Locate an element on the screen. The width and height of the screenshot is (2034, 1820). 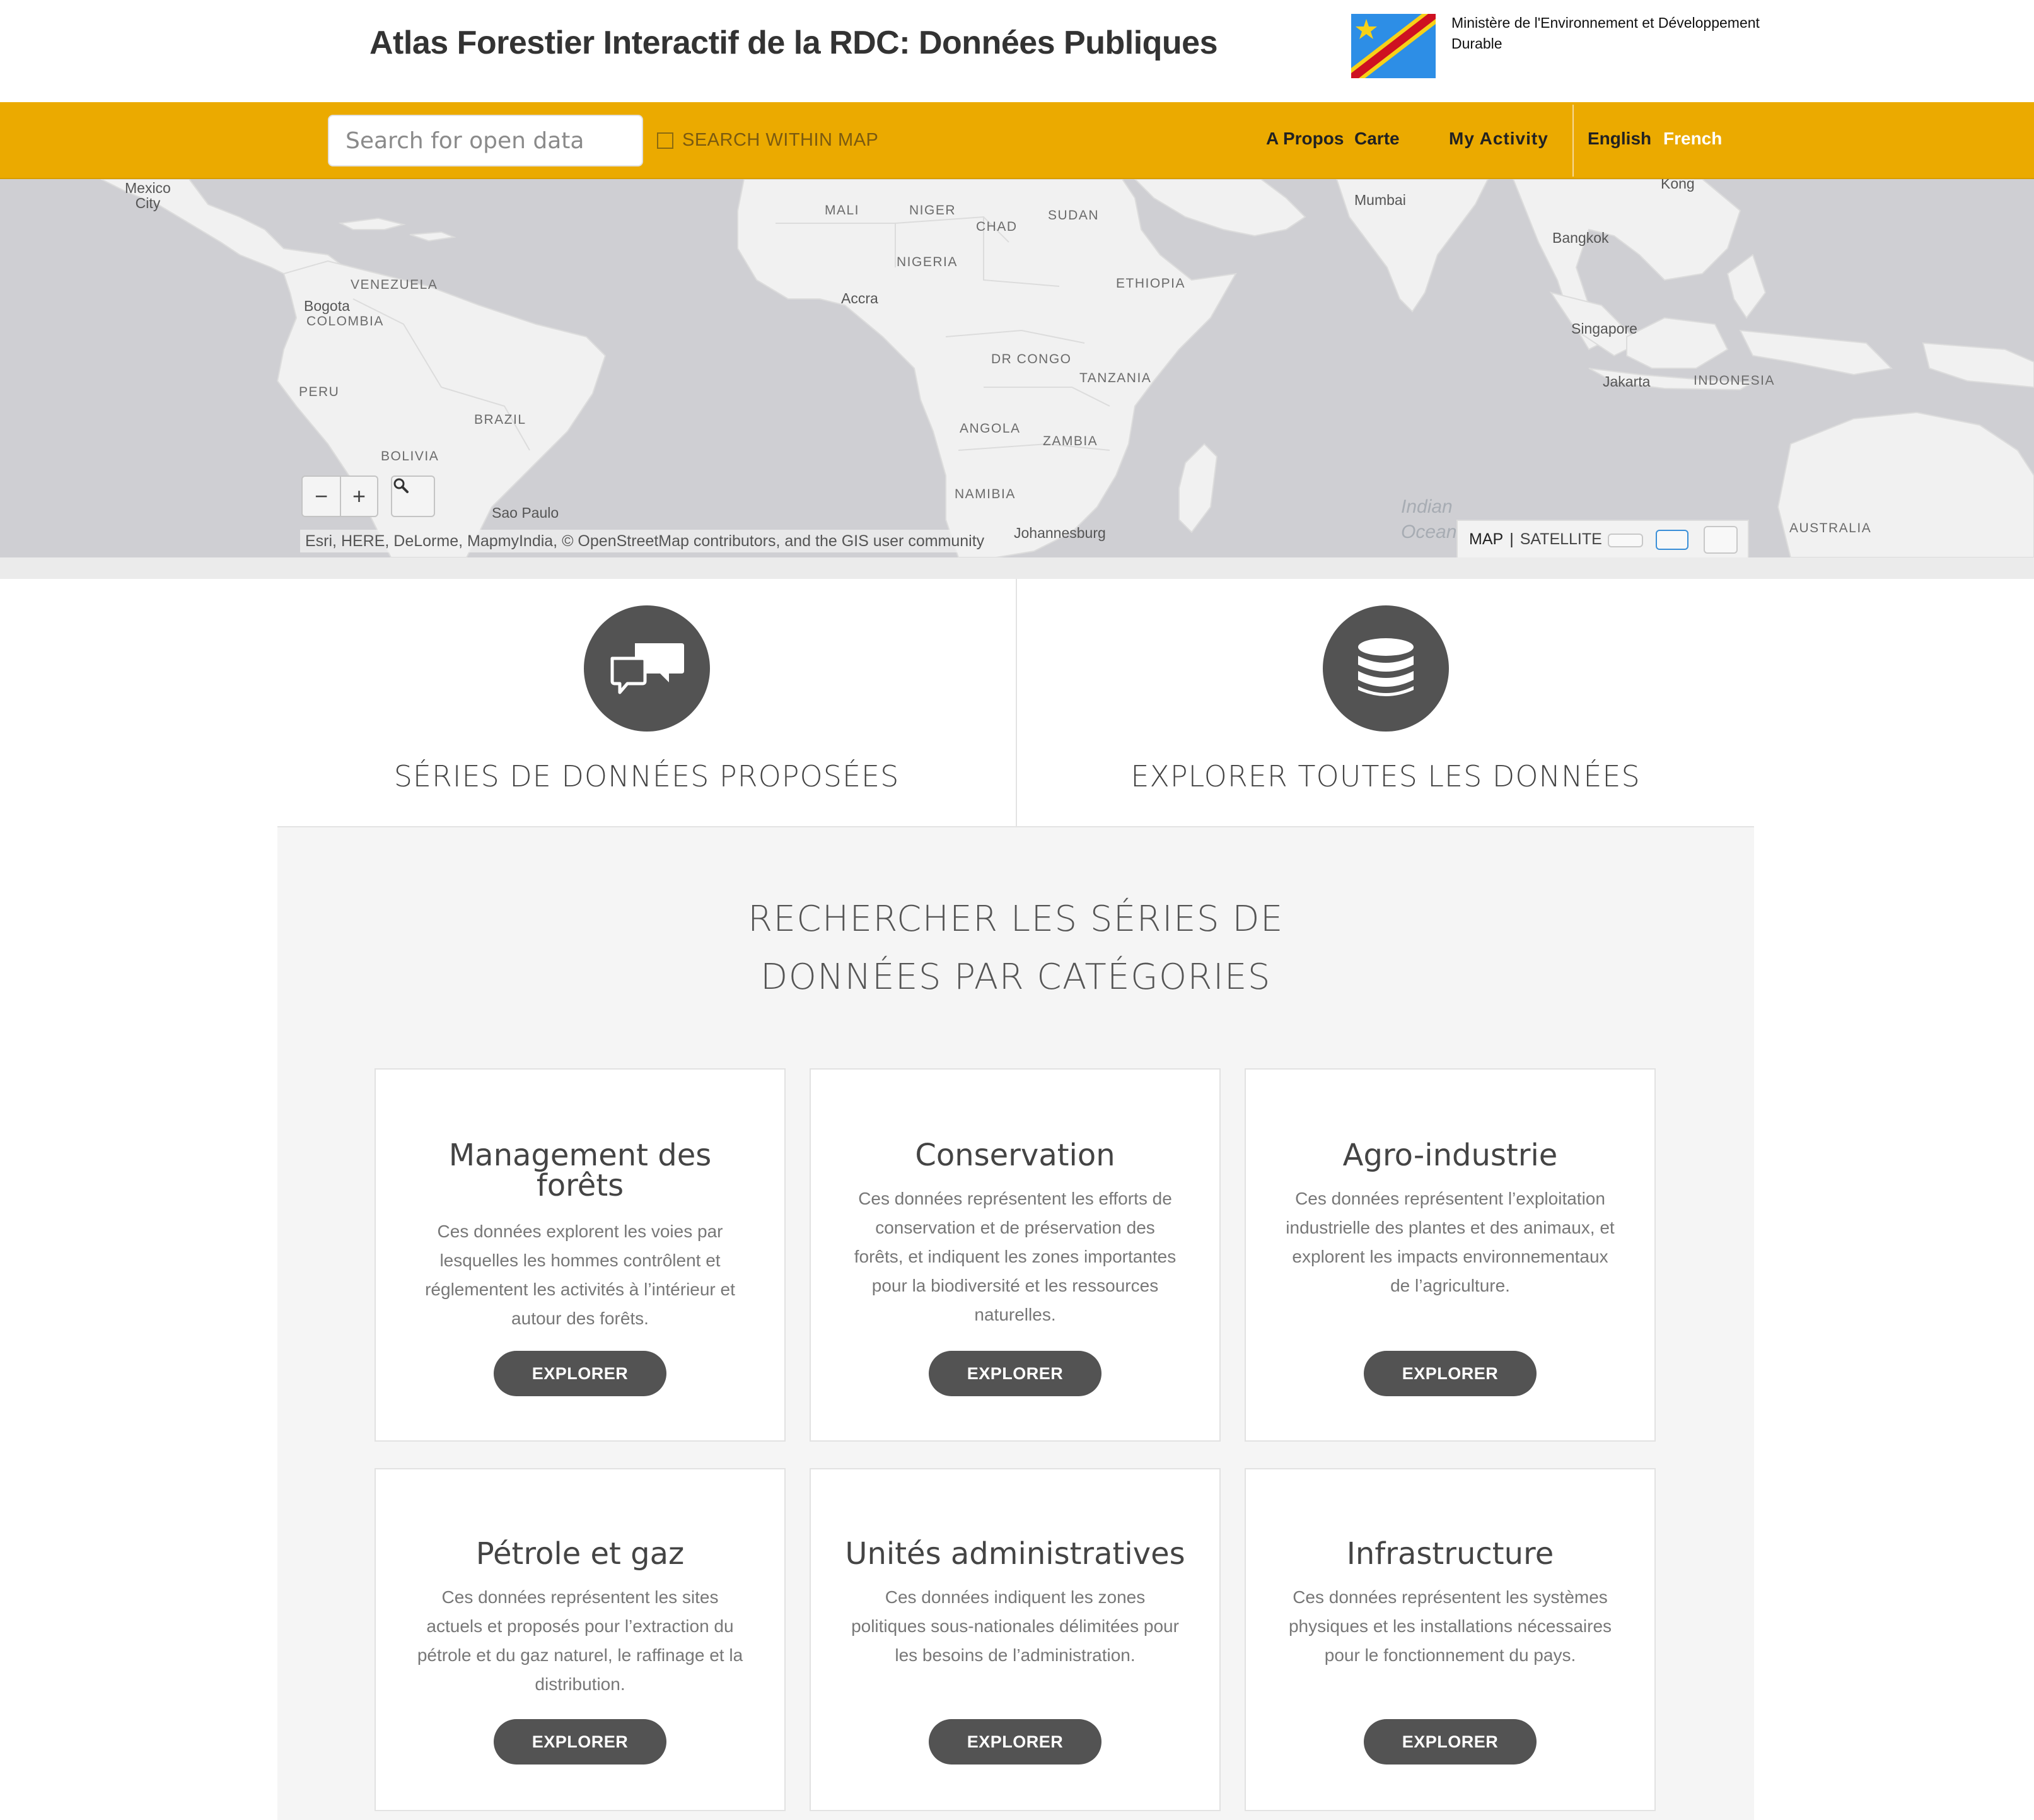
categories-heading-line1: RECHERCHER LES SÉRIES DE is located at coordinates (1016, 919).